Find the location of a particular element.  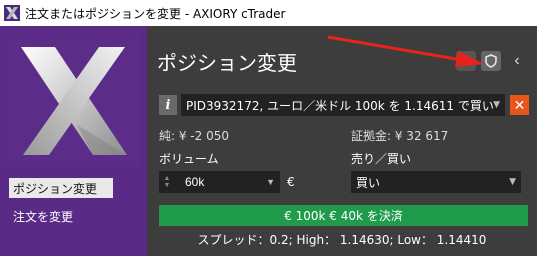

side-select: 買い ▼ is located at coordinates (436, 182).